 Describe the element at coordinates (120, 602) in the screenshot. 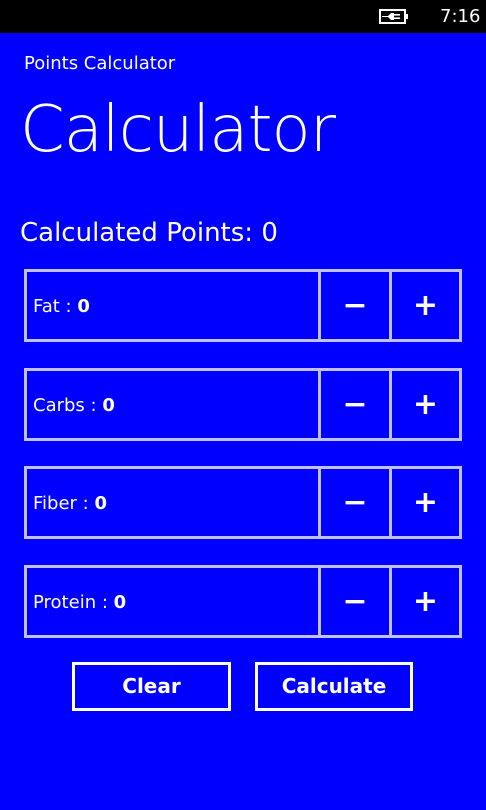

I see `protein-value: 0` at that location.